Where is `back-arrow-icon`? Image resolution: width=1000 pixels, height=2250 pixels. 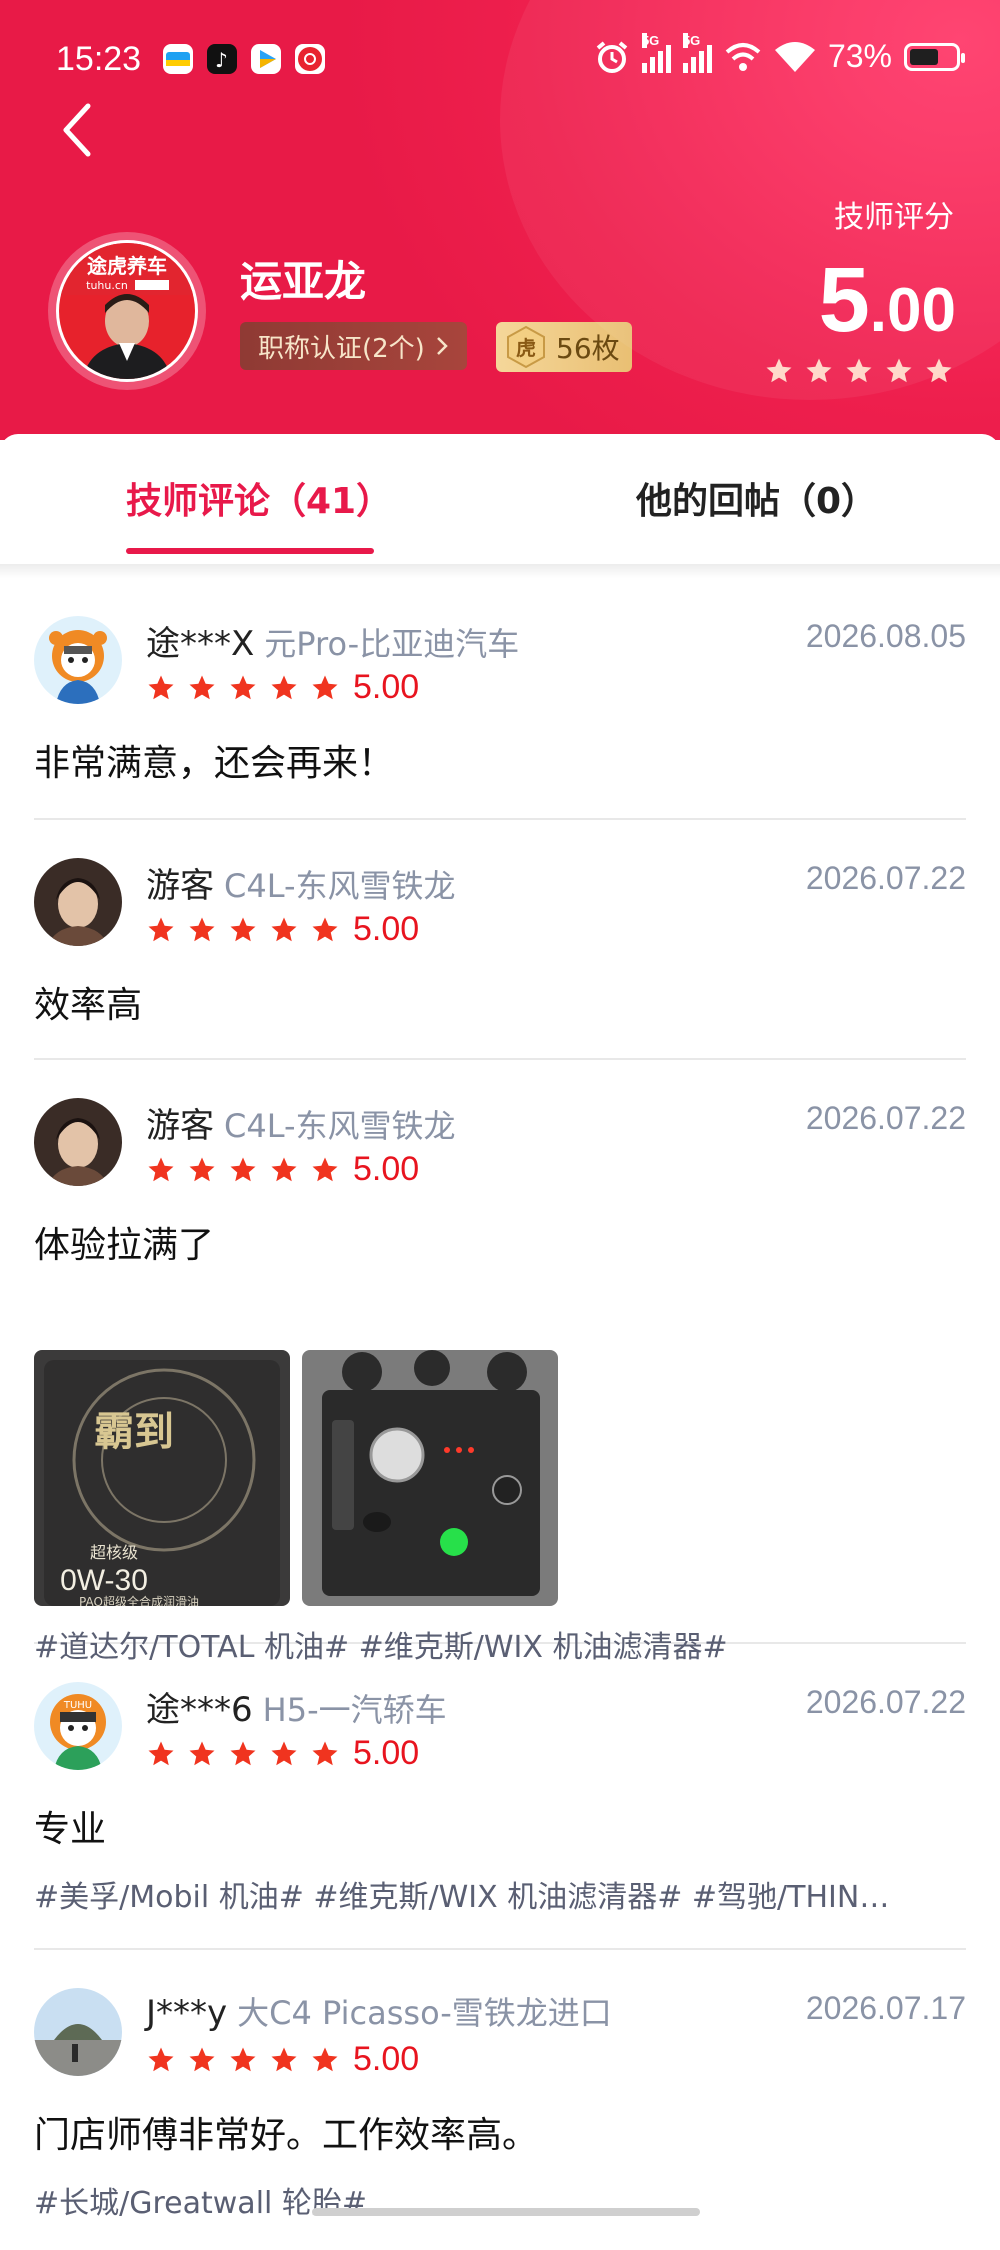 back-arrow-icon is located at coordinates (78, 130).